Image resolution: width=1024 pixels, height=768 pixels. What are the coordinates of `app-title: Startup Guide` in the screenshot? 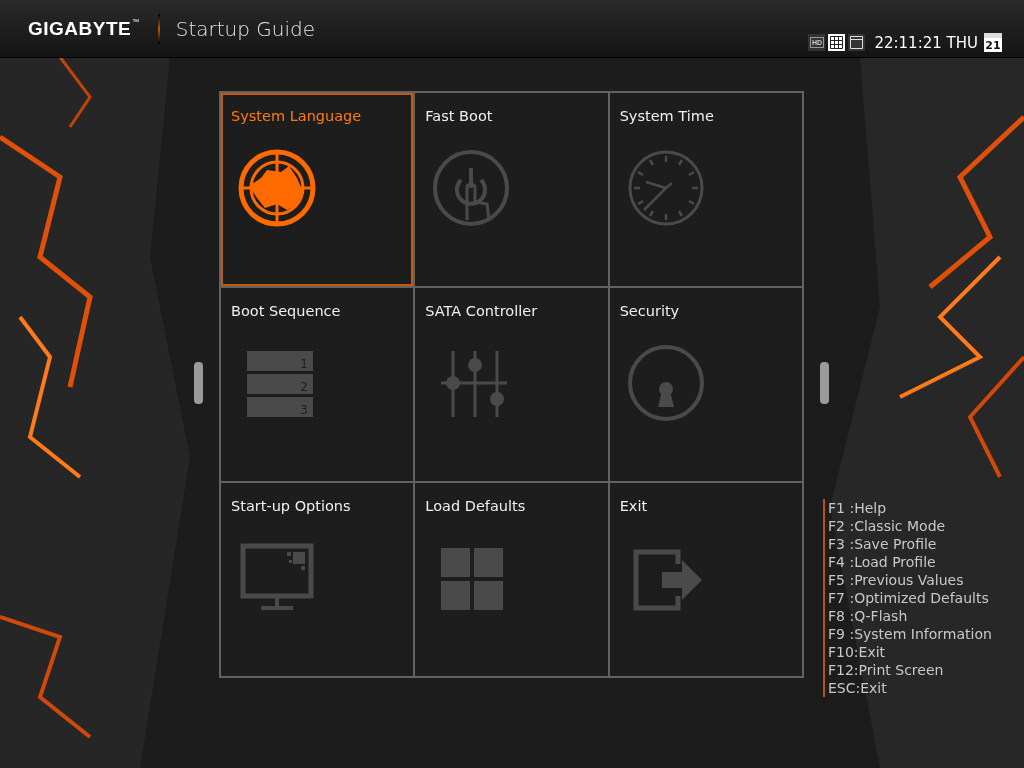 It's located at (245, 28).